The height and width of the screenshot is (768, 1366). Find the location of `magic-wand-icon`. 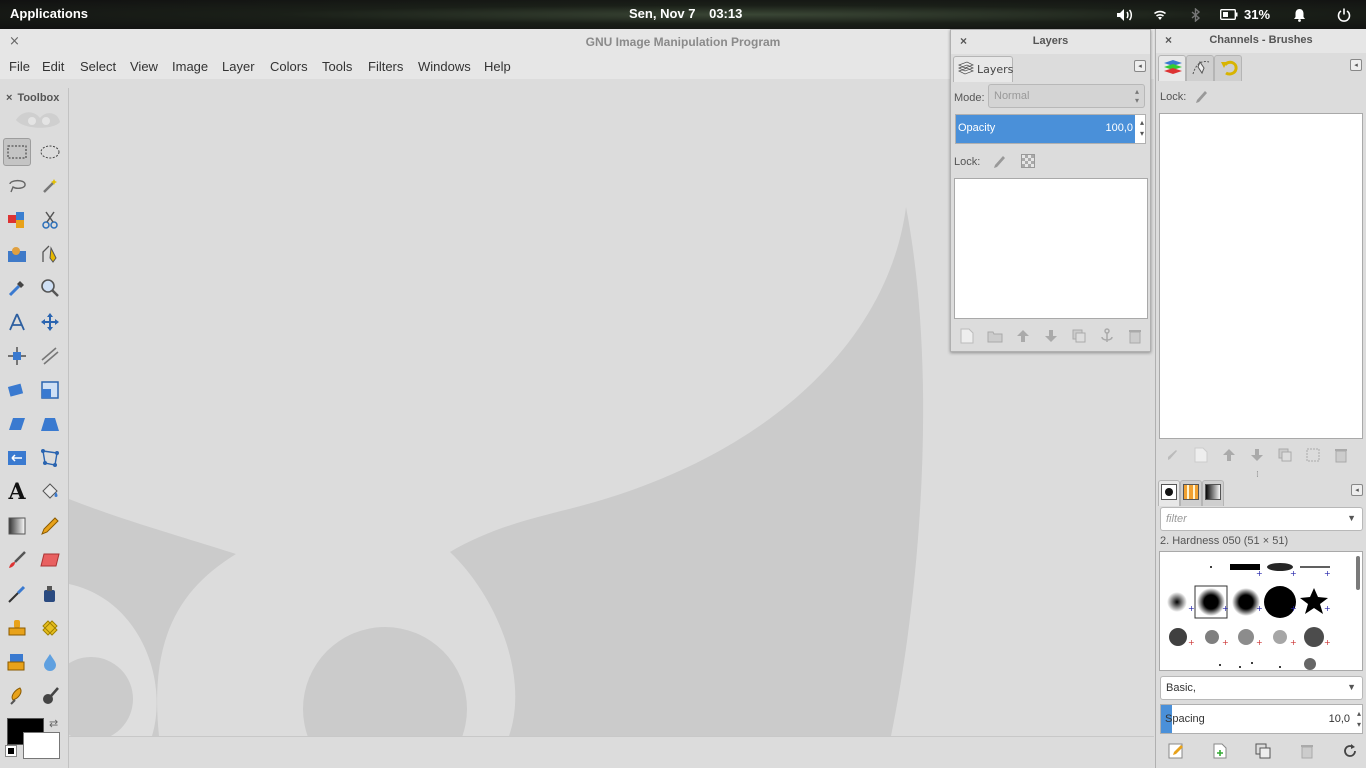

magic-wand-icon is located at coordinates (50, 186).